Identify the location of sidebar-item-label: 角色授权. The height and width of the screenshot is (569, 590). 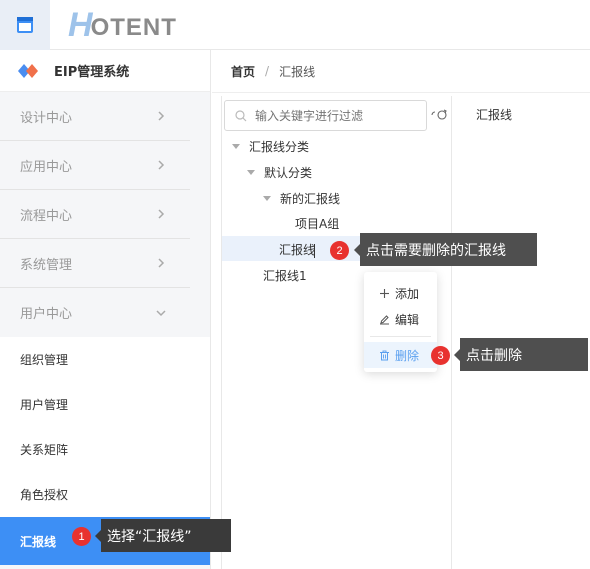
(44, 495).